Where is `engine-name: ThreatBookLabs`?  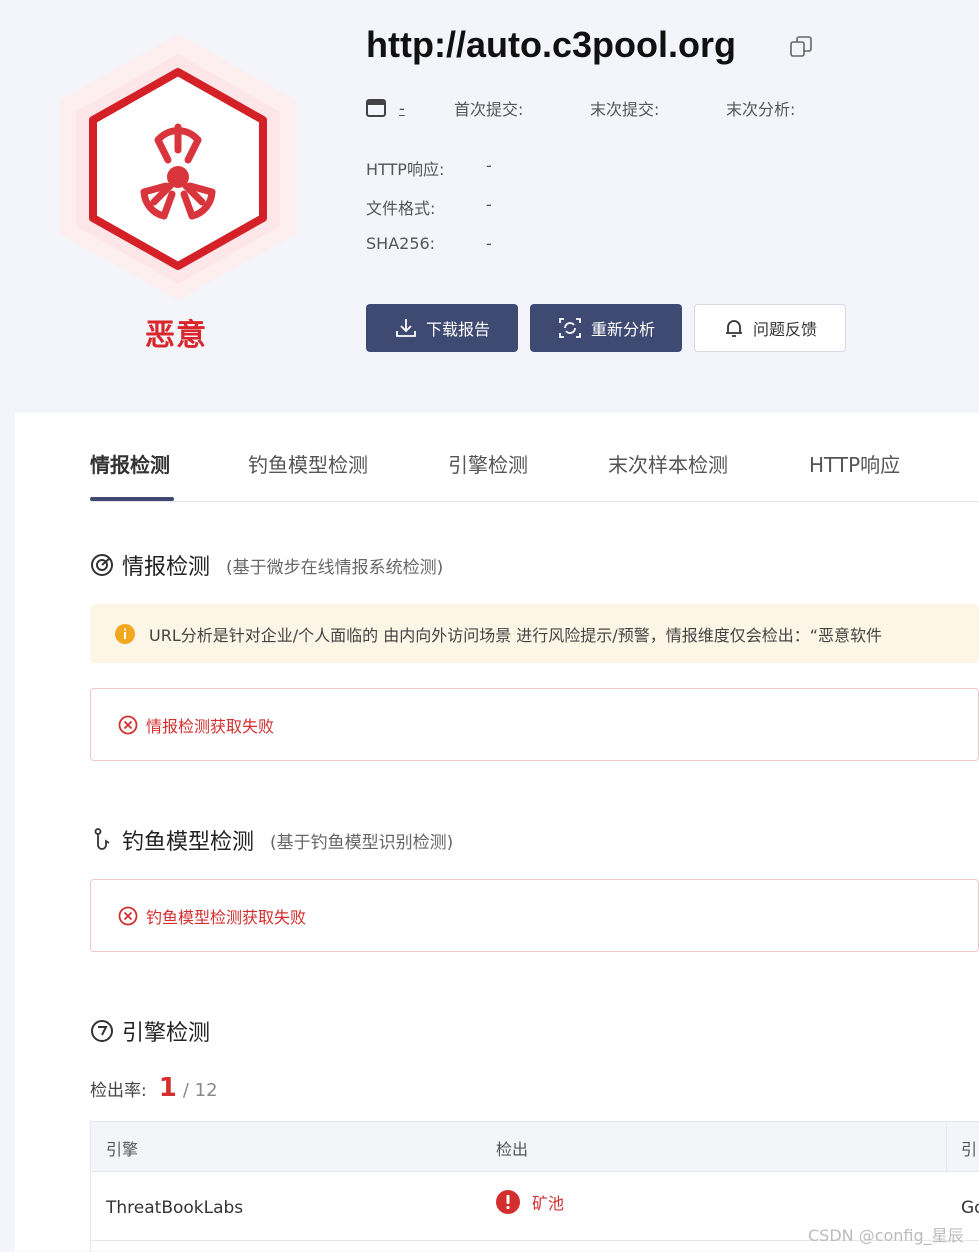 engine-name: ThreatBookLabs is located at coordinates (175, 1208).